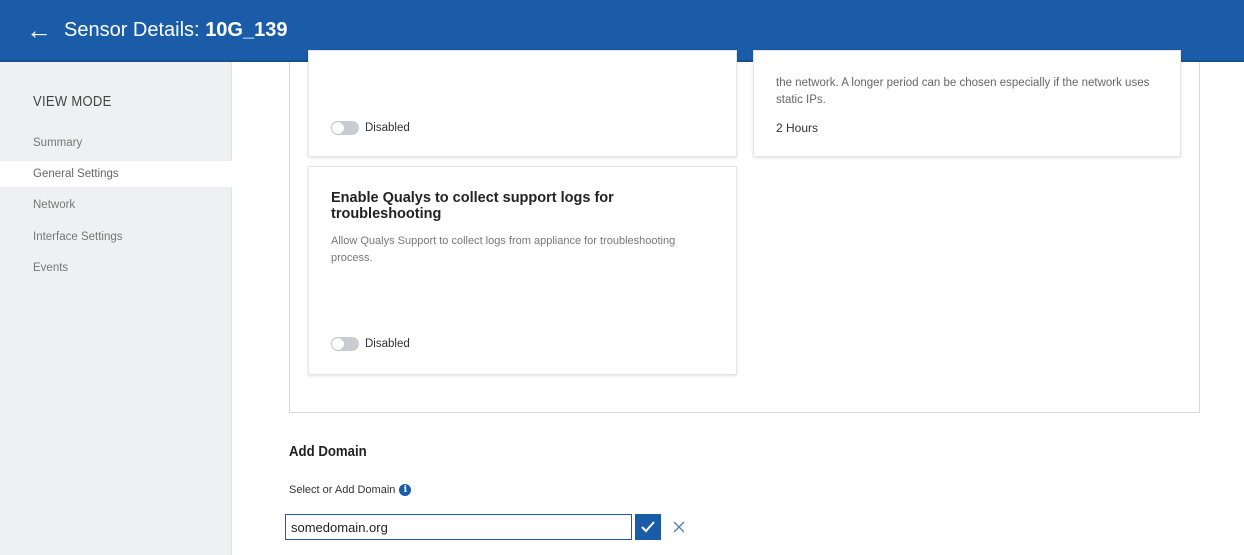 This screenshot has height=555, width=1244. I want to click on setting-card: Disabled, so click(522, 103).